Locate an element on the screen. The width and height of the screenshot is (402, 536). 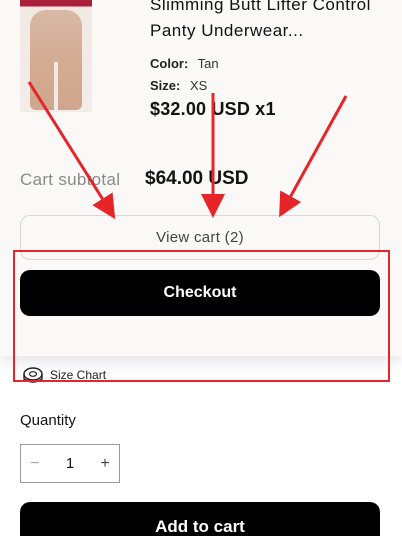
add-to-cart-button: Add to cart is located at coordinates (200, 519).